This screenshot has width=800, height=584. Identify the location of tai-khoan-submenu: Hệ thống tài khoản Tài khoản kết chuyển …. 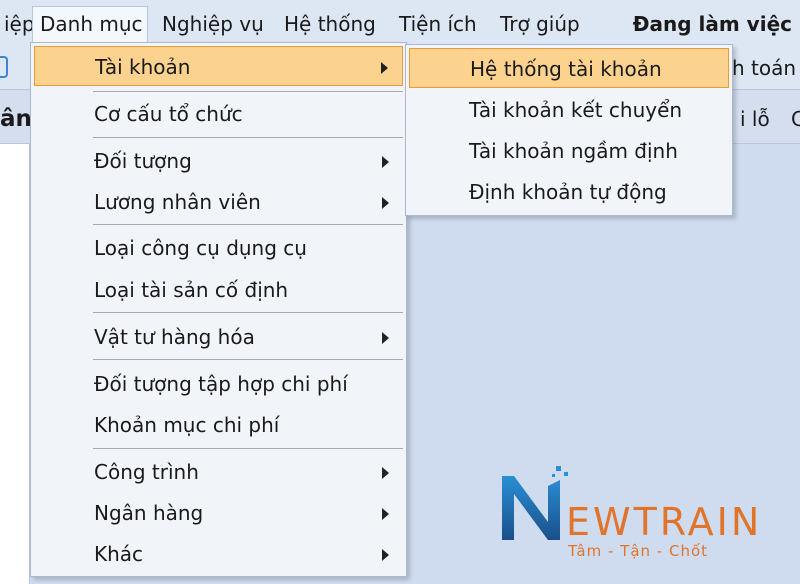
(569, 130).